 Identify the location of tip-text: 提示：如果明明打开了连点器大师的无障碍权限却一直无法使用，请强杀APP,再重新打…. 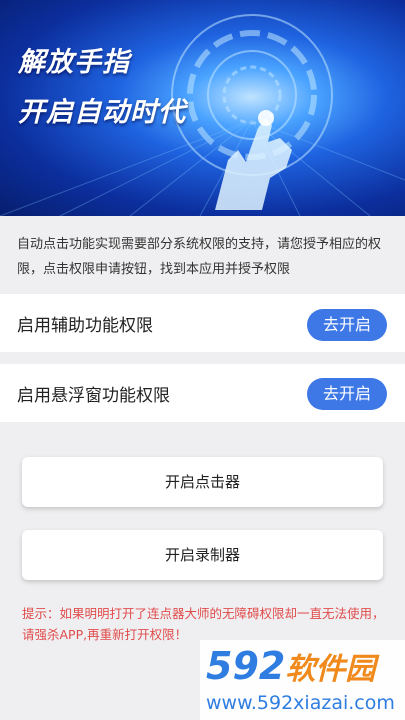
(203, 624).